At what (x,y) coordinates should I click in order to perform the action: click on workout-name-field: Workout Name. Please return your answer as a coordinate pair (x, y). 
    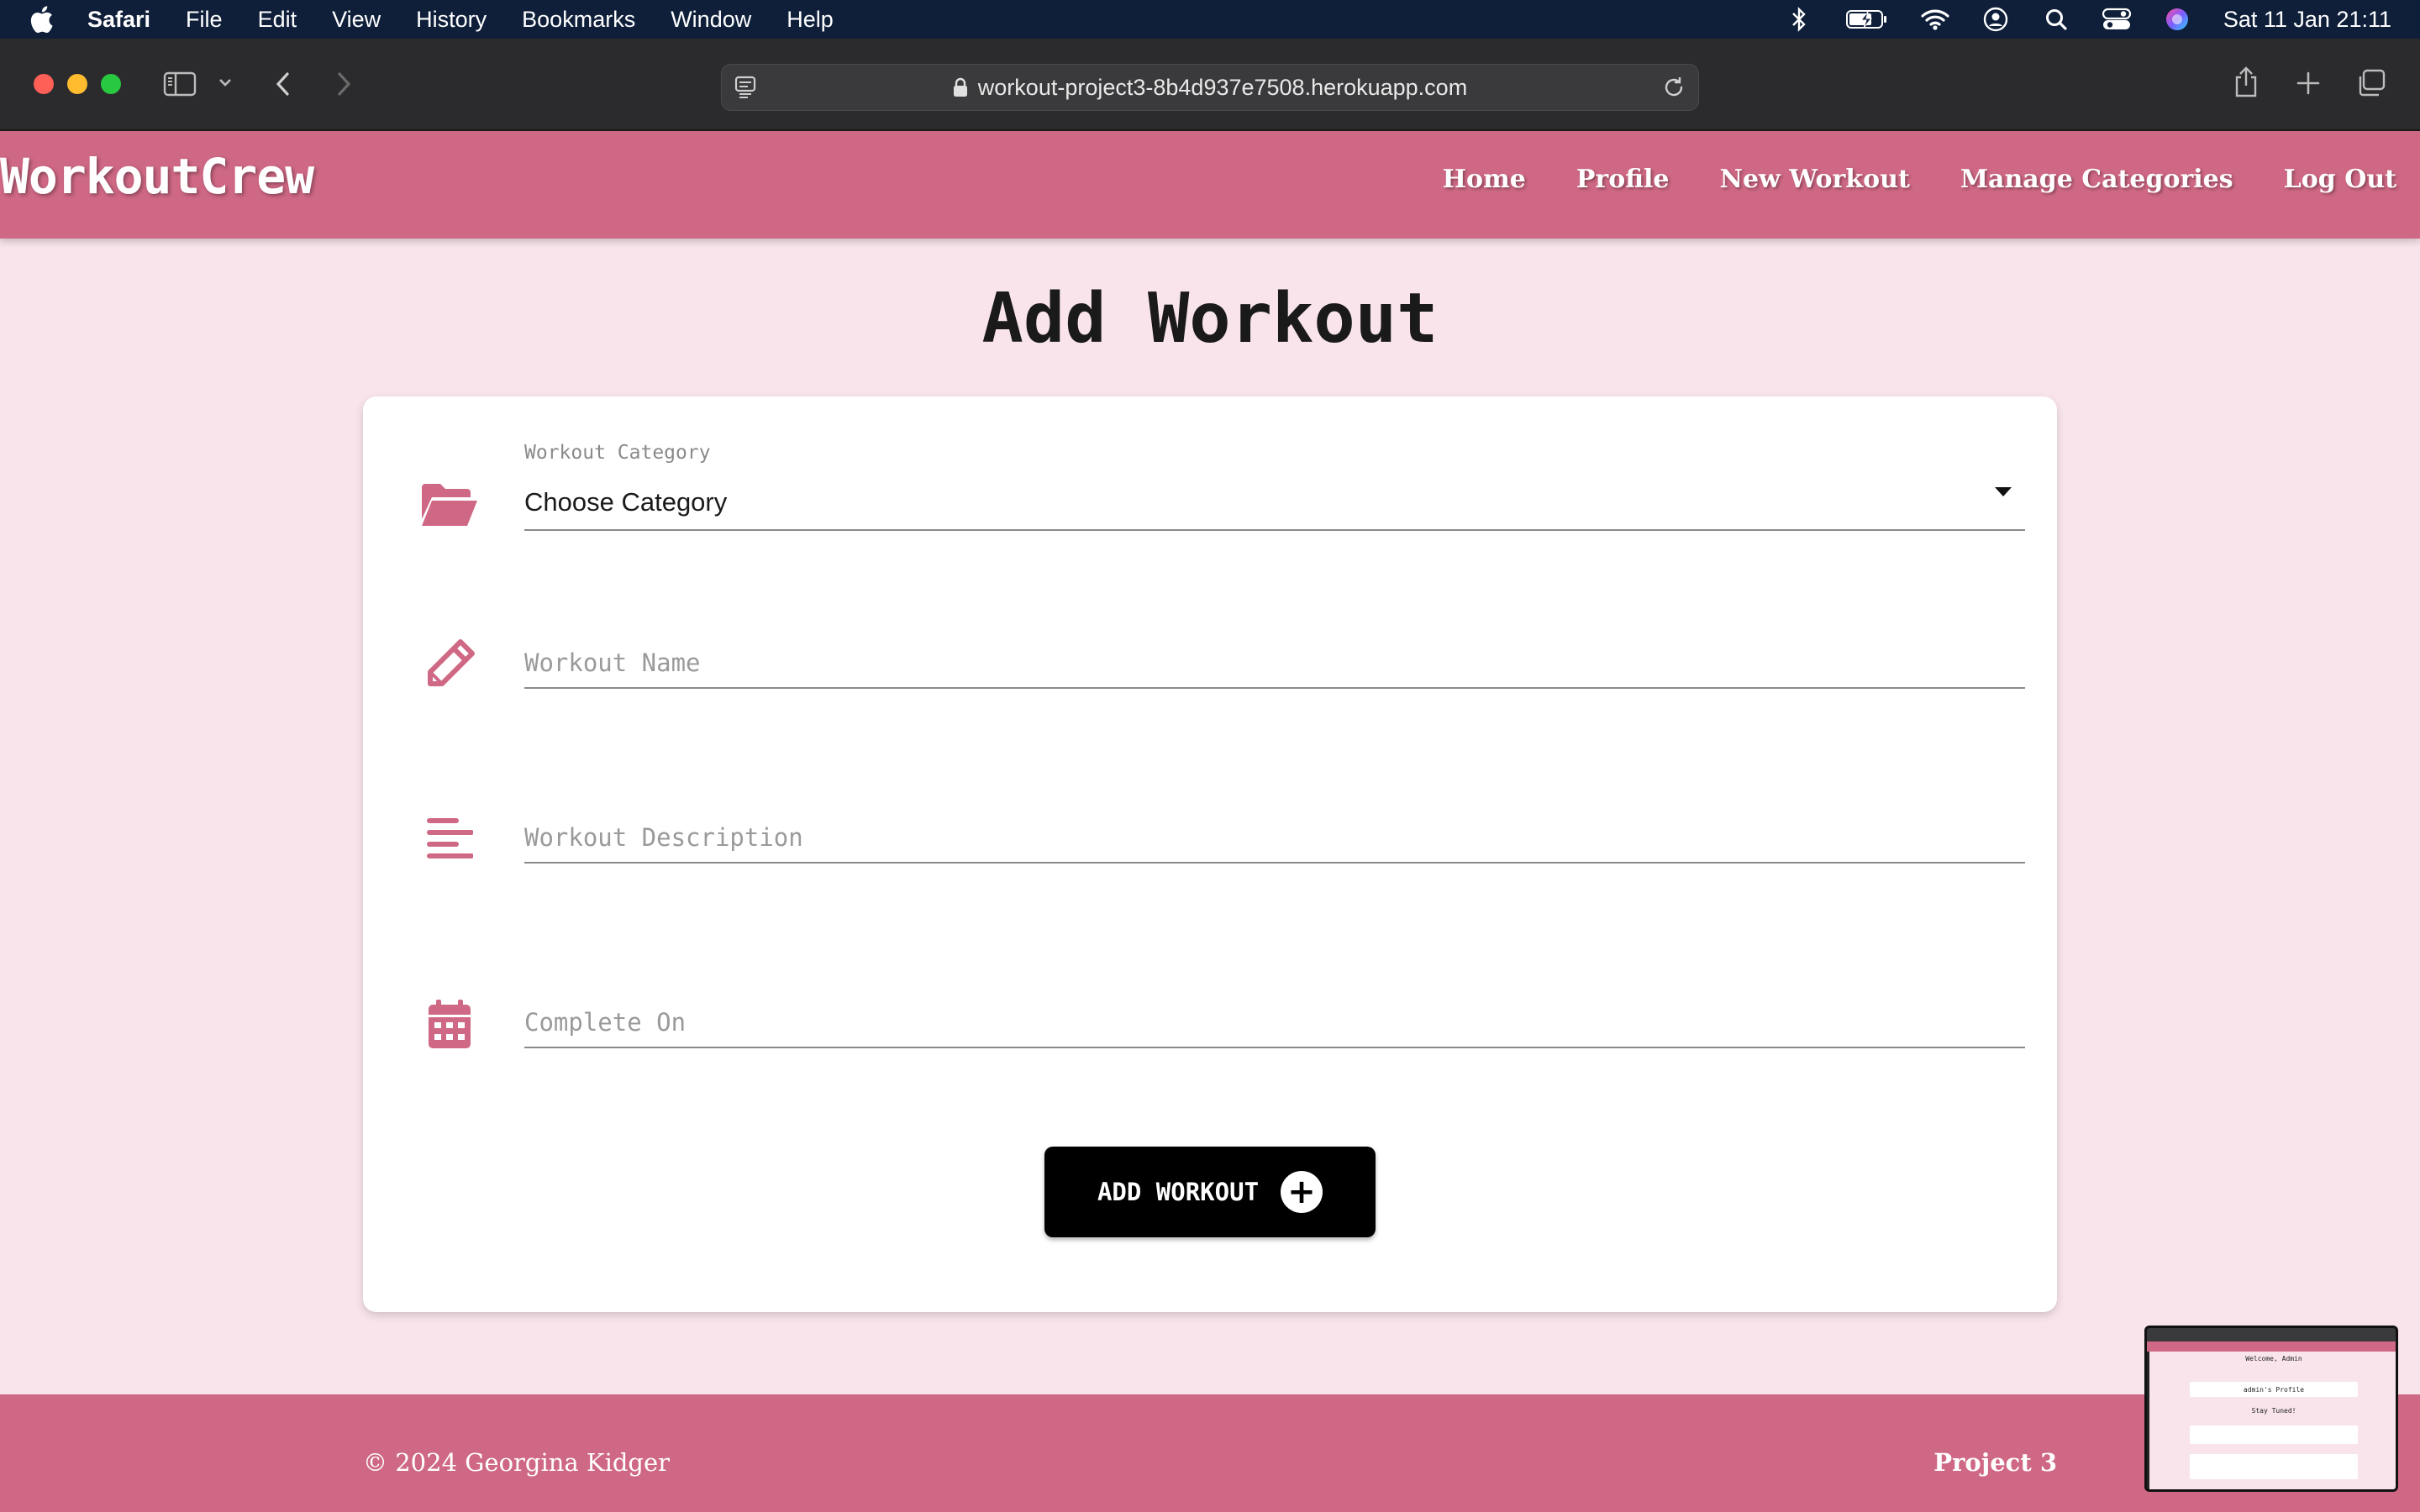
    Looking at the image, I should click on (1223, 685).